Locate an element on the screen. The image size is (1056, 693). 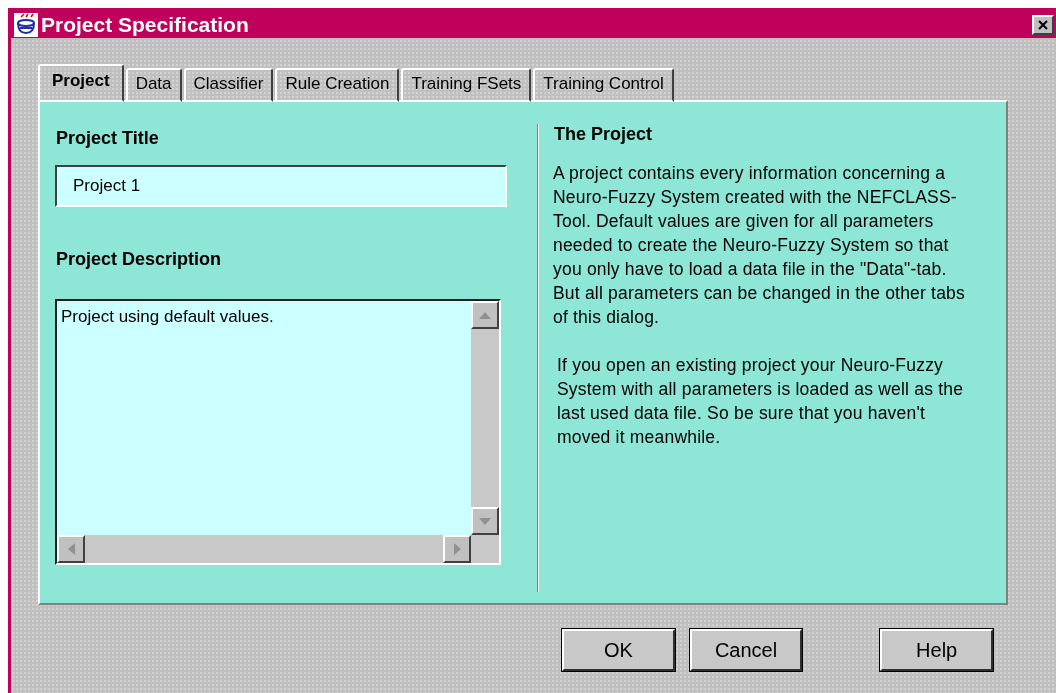
scroll-right-button is located at coordinates (457, 549).